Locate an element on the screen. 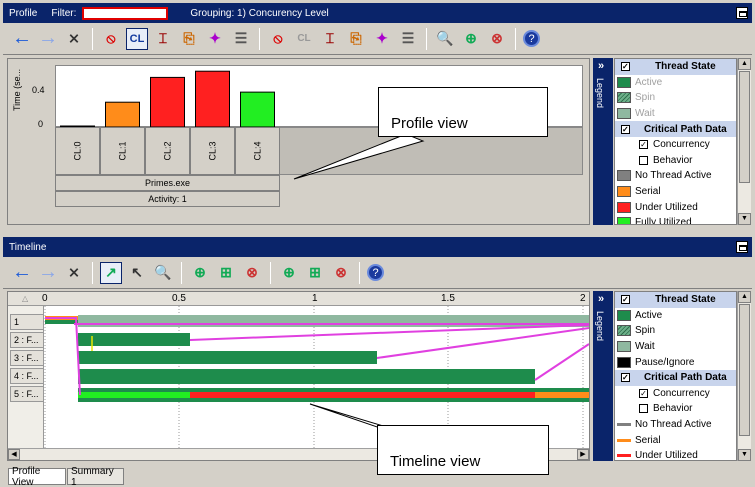 The height and width of the screenshot is (487, 755). timeline-legend-tab: » Legend is located at coordinates (603, 376).